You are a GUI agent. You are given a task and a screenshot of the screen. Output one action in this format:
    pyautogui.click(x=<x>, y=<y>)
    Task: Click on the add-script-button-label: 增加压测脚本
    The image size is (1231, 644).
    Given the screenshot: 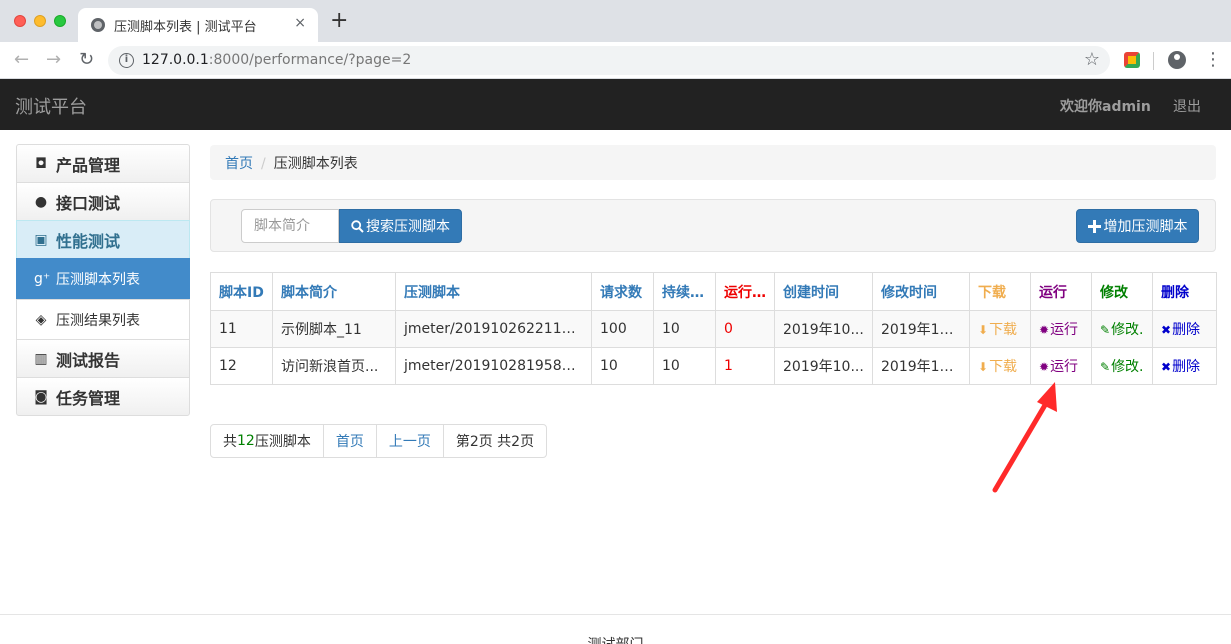 What is the action you would take?
    pyautogui.click(x=1145, y=227)
    